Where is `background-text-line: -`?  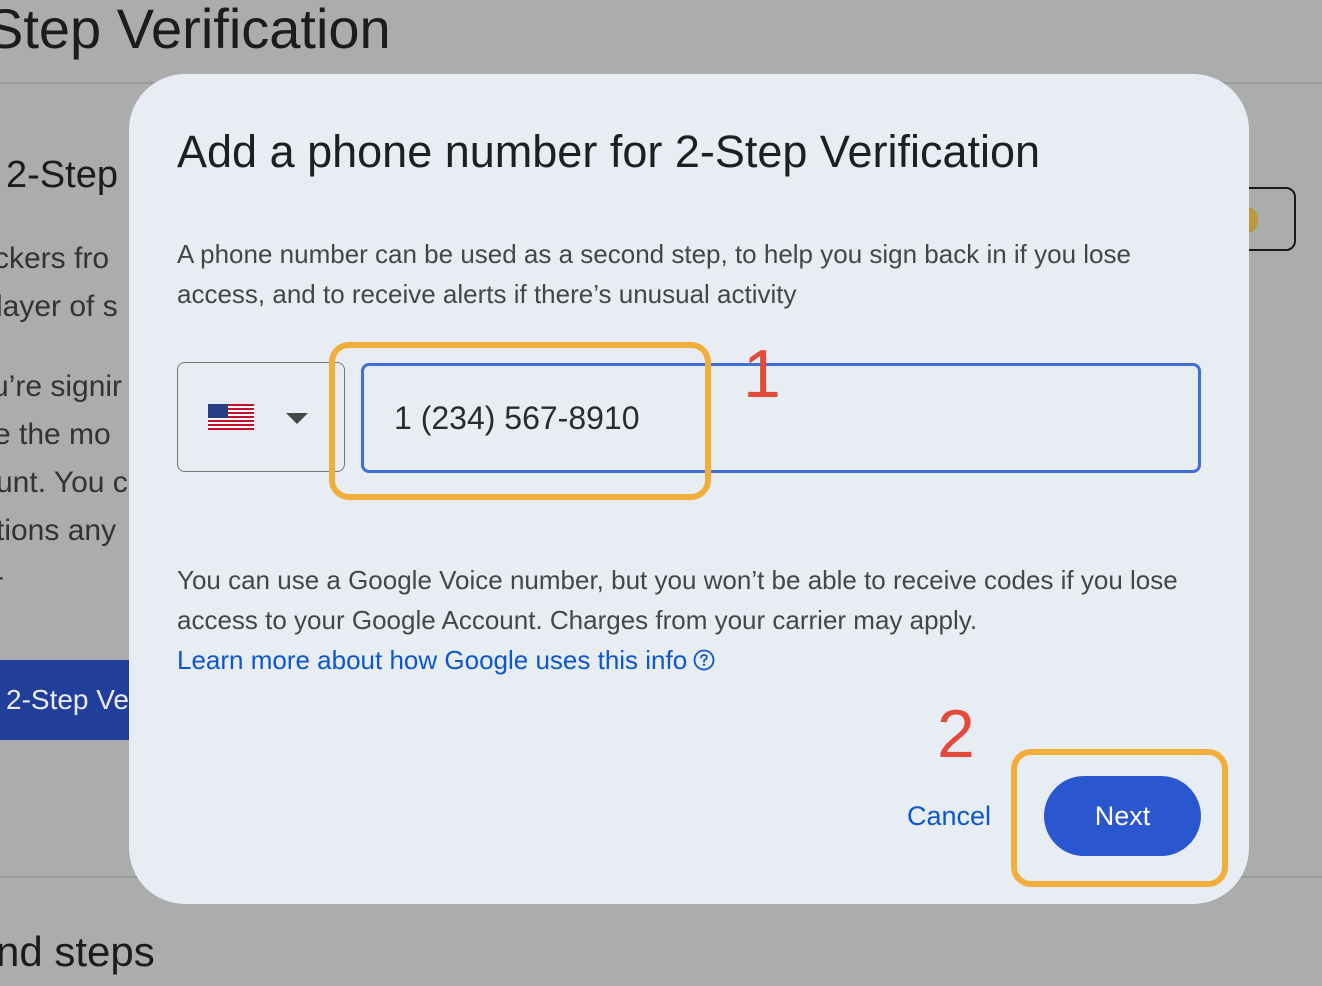 background-text-line: - is located at coordinates (2, 577).